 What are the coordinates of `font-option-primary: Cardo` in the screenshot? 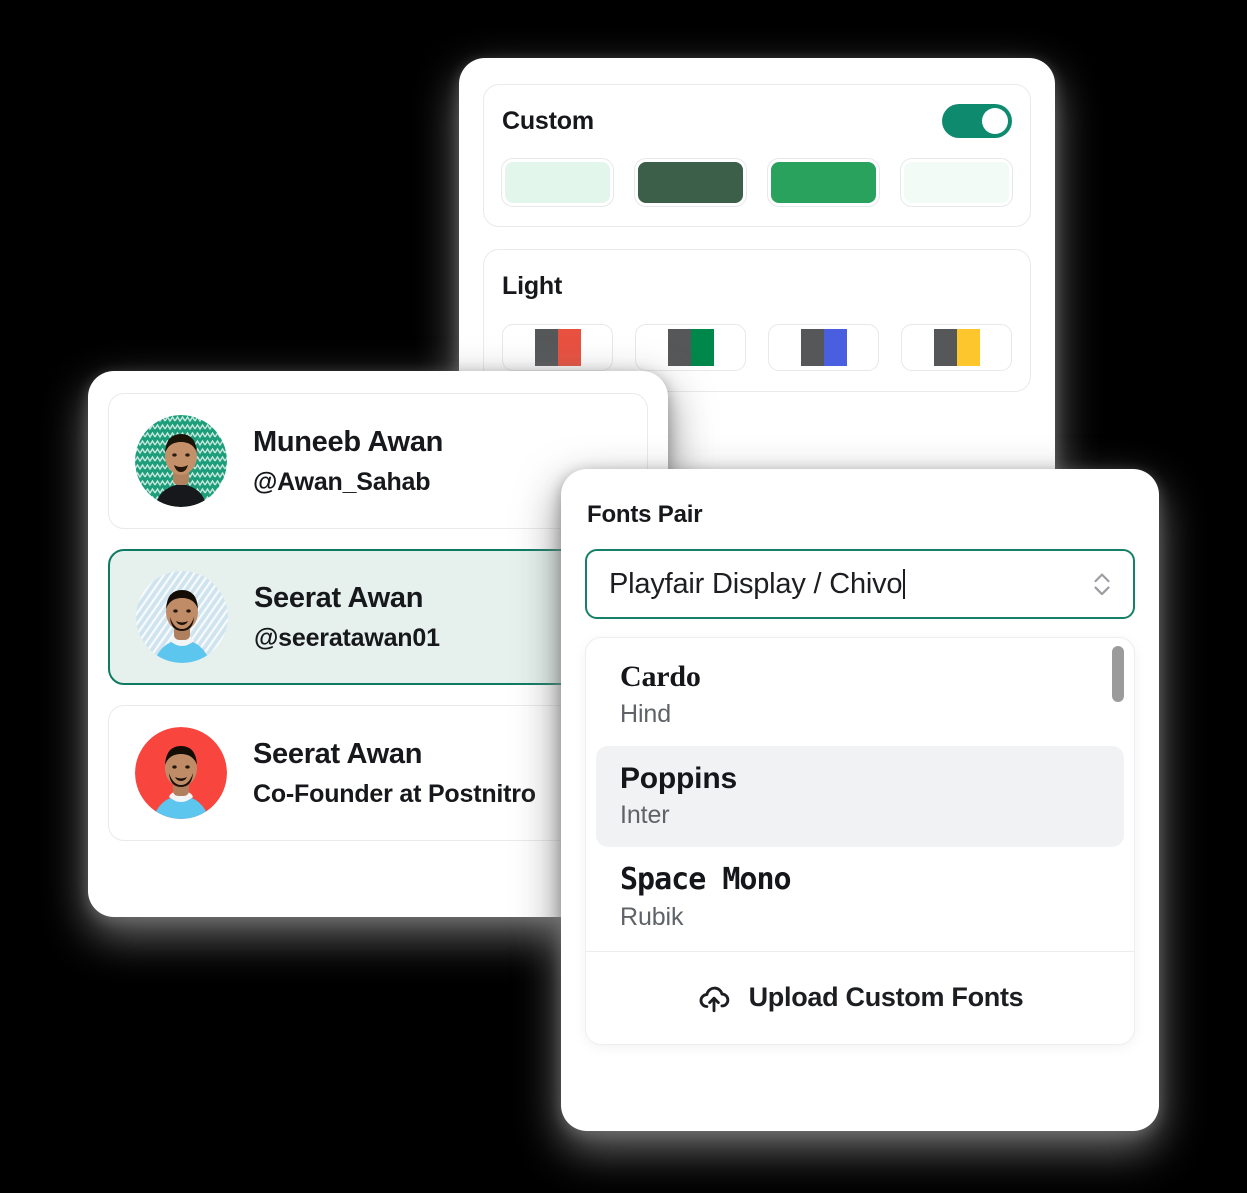 It's located at (660, 676).